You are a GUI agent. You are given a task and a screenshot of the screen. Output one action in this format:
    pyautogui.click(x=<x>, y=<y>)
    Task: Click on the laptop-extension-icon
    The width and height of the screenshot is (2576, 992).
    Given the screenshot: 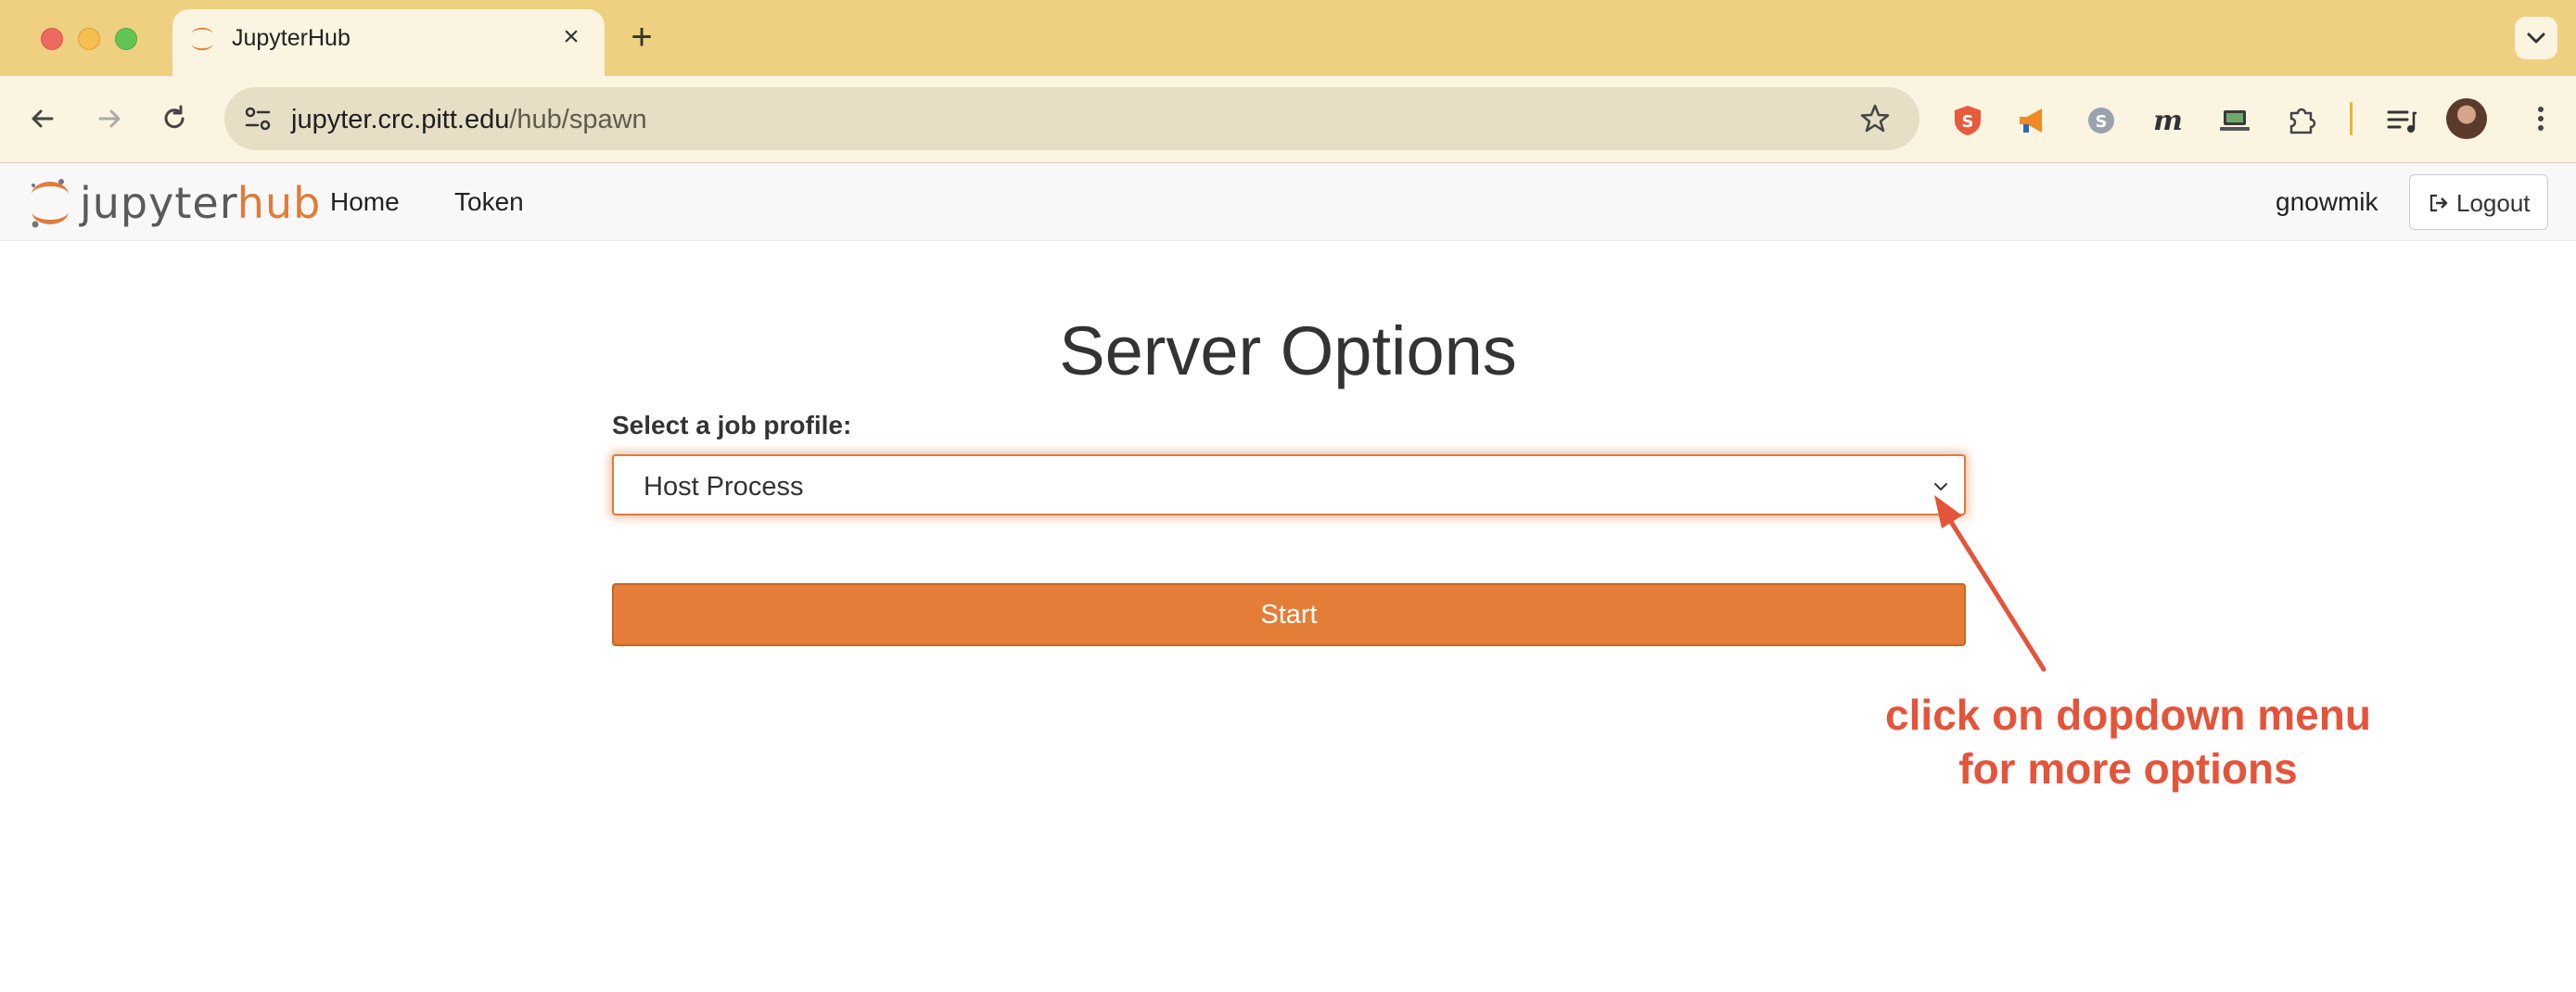 What is the action you would take?
    pyautogui.click(x=2234, y=120)
    